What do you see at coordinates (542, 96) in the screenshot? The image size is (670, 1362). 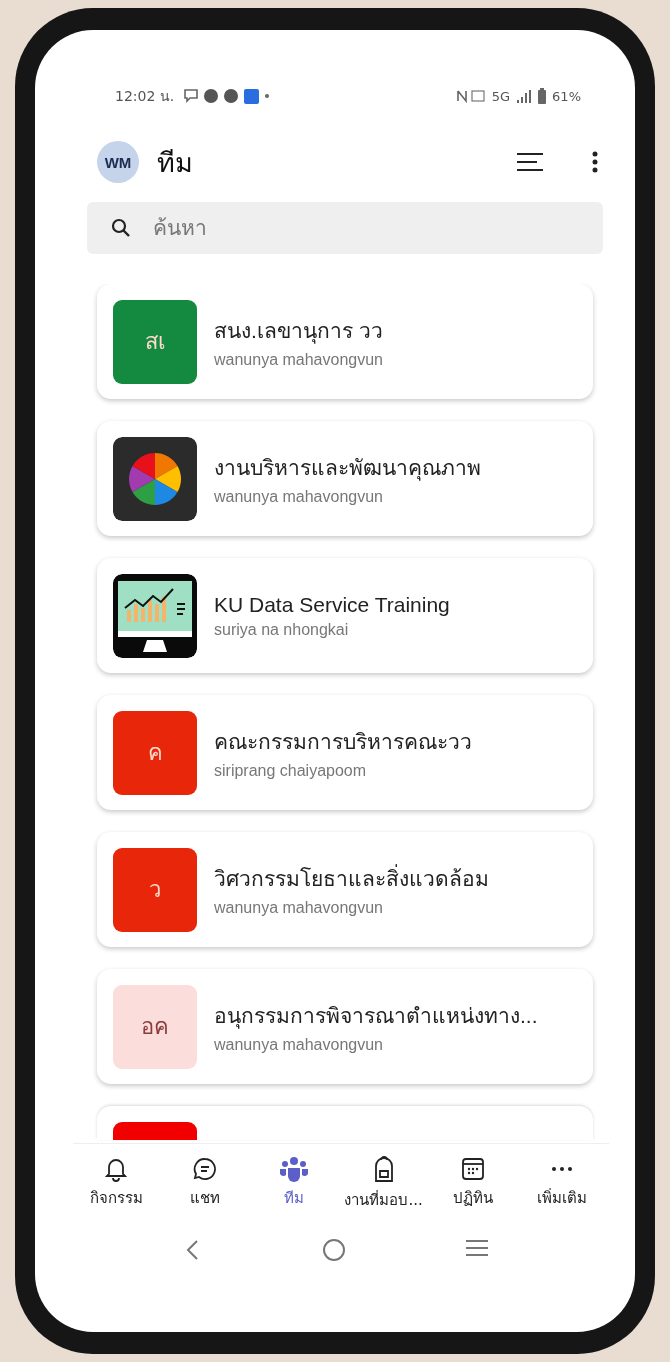 I see `battery-icon` at bounding box center [542, 96].